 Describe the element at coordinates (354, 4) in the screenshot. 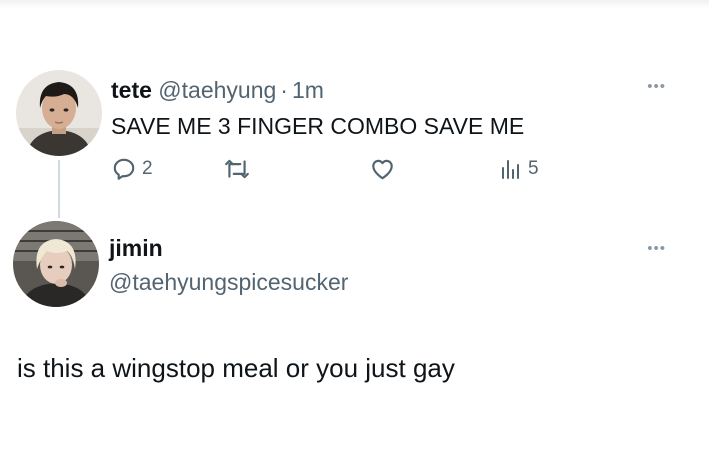

I see `top-edge` at that location.